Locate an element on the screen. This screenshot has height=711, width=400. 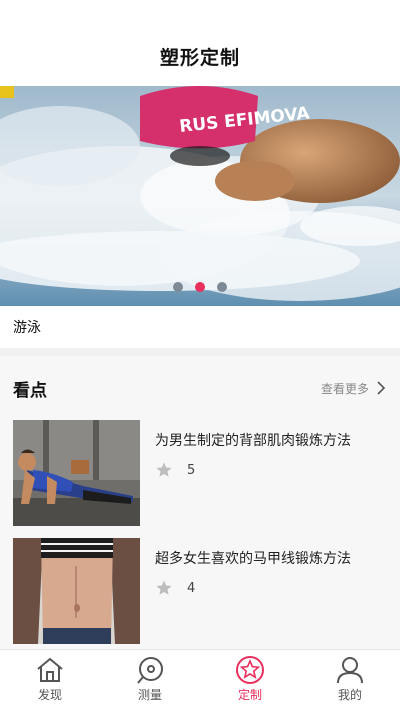
carousel-dot-active is located at coordinates (200, 287).